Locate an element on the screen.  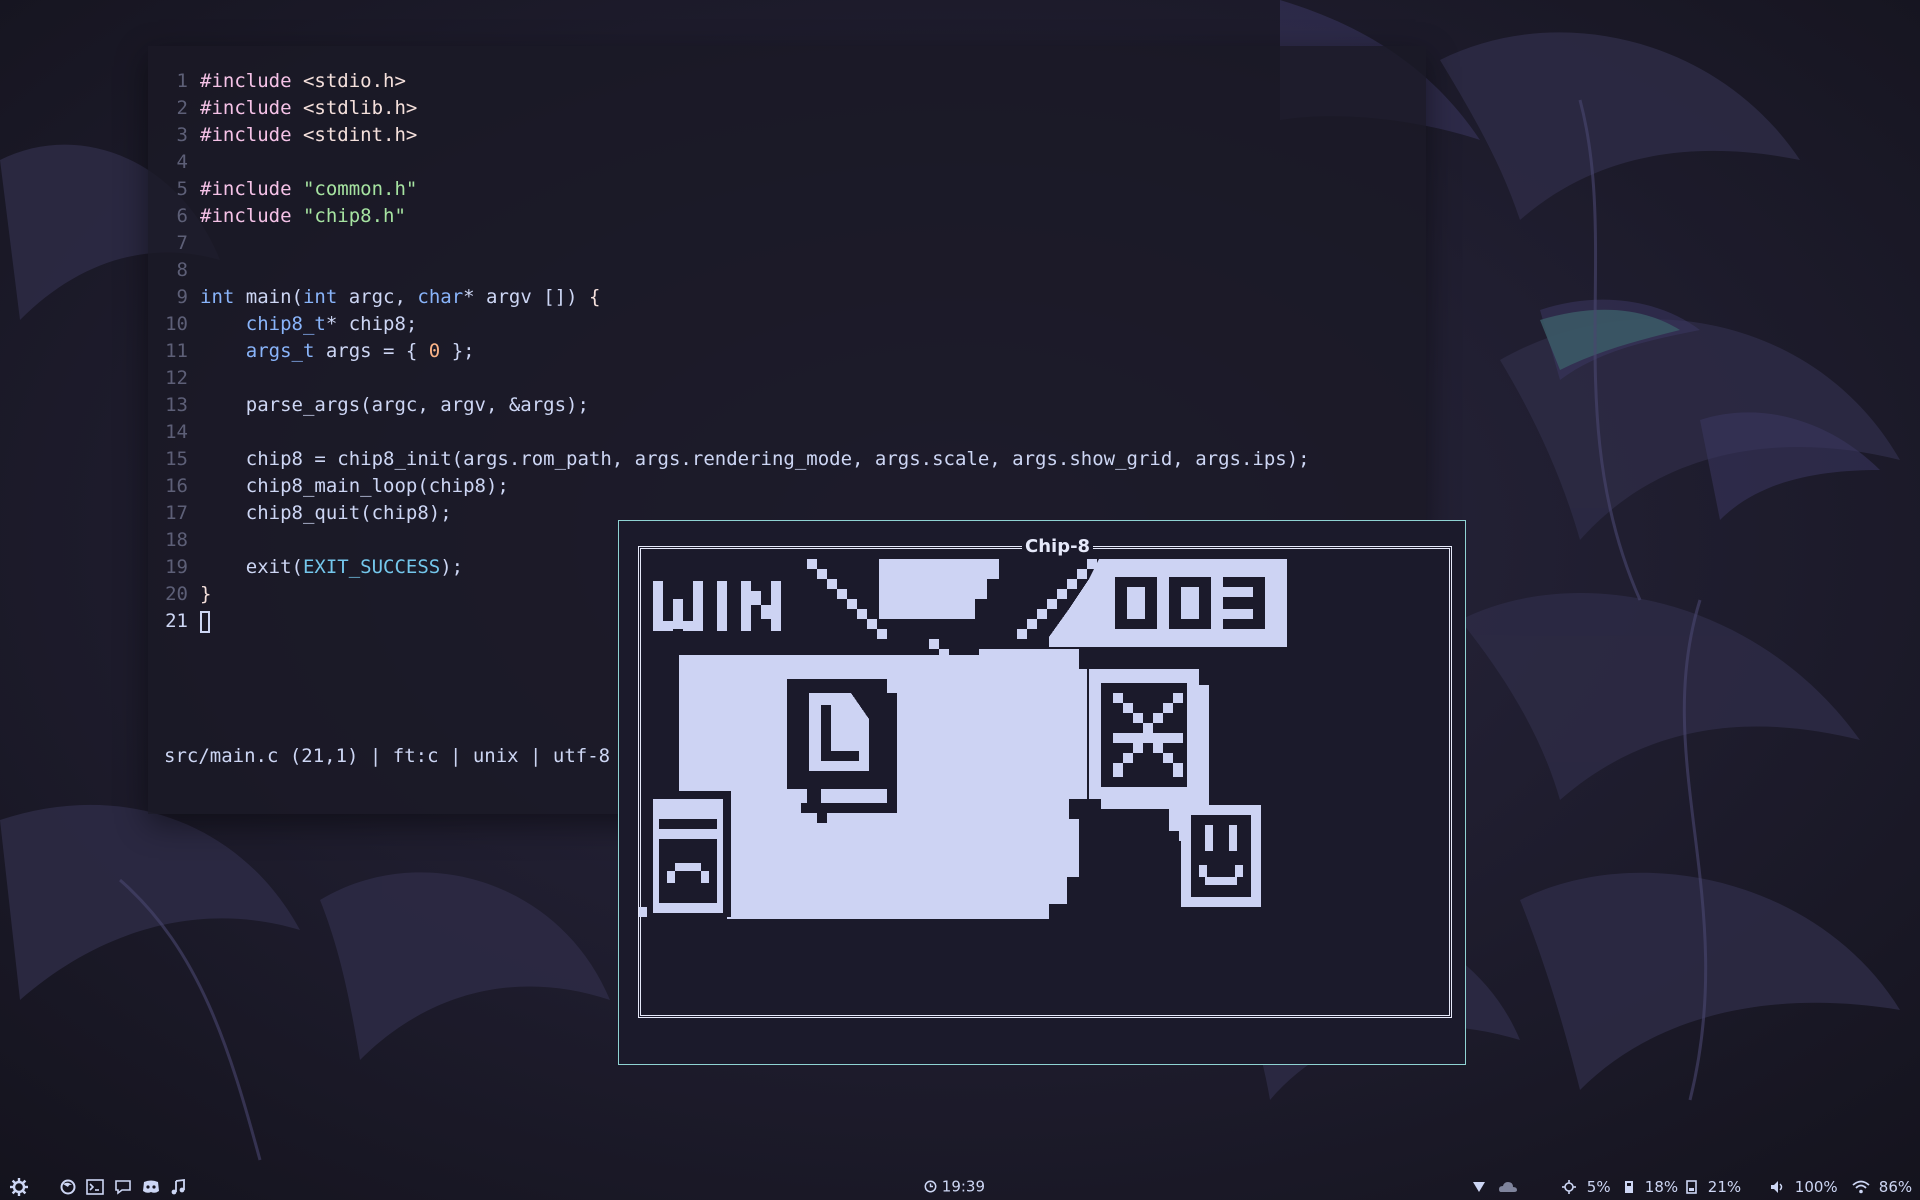
discord-icon is located at coordinates (151, 1186).